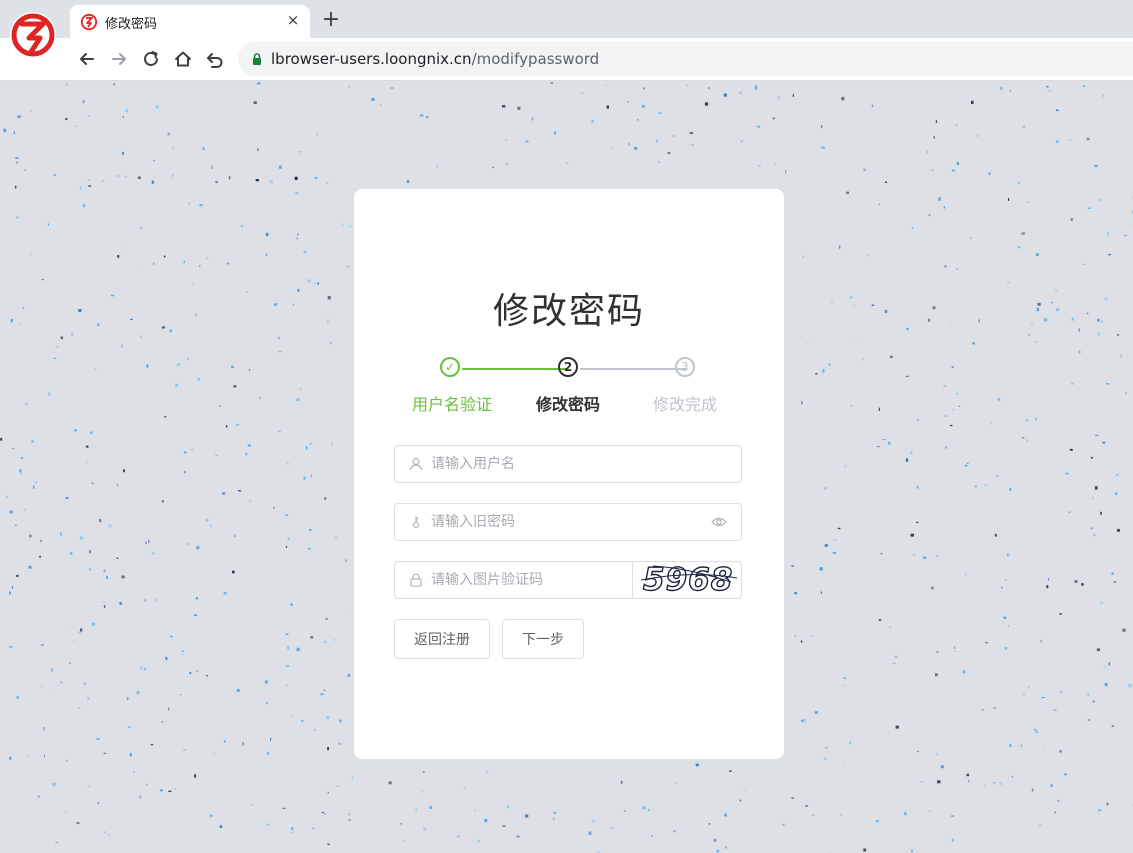 The image size is (1133, 853). What do you see at coordinates (119, 59) in the screenshot?
I see `forward-icon` at bounding box center [119, 59].